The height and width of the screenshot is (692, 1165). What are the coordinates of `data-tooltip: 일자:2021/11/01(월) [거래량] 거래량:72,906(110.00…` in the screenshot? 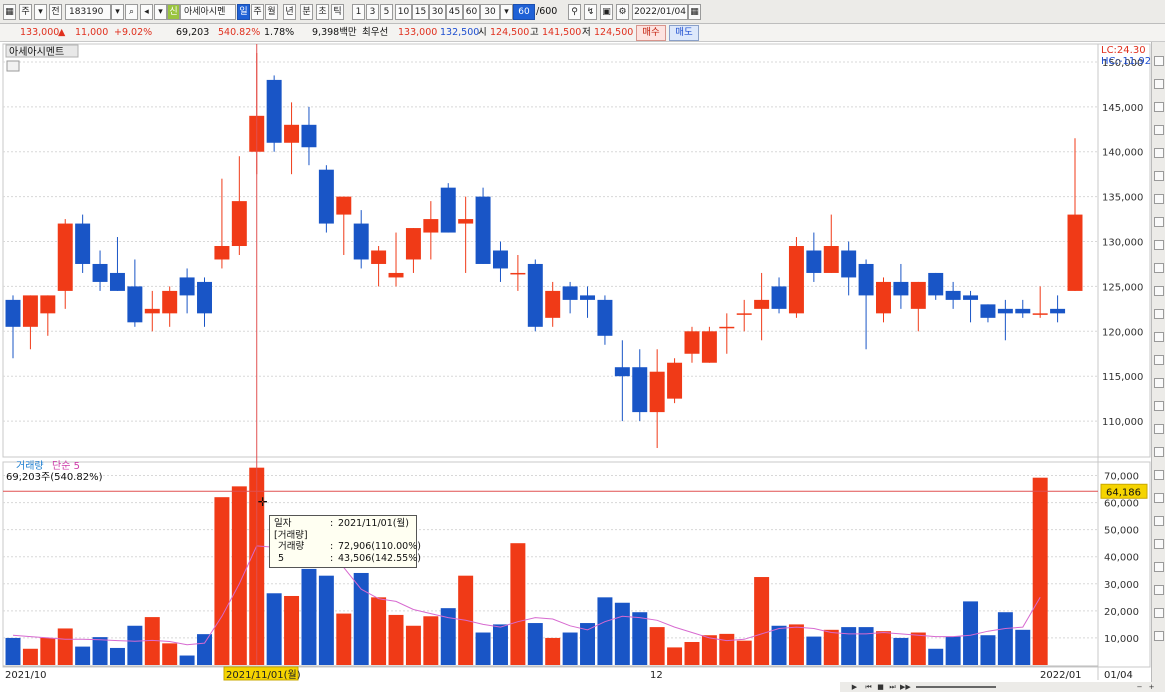 It's located at (345, 541).